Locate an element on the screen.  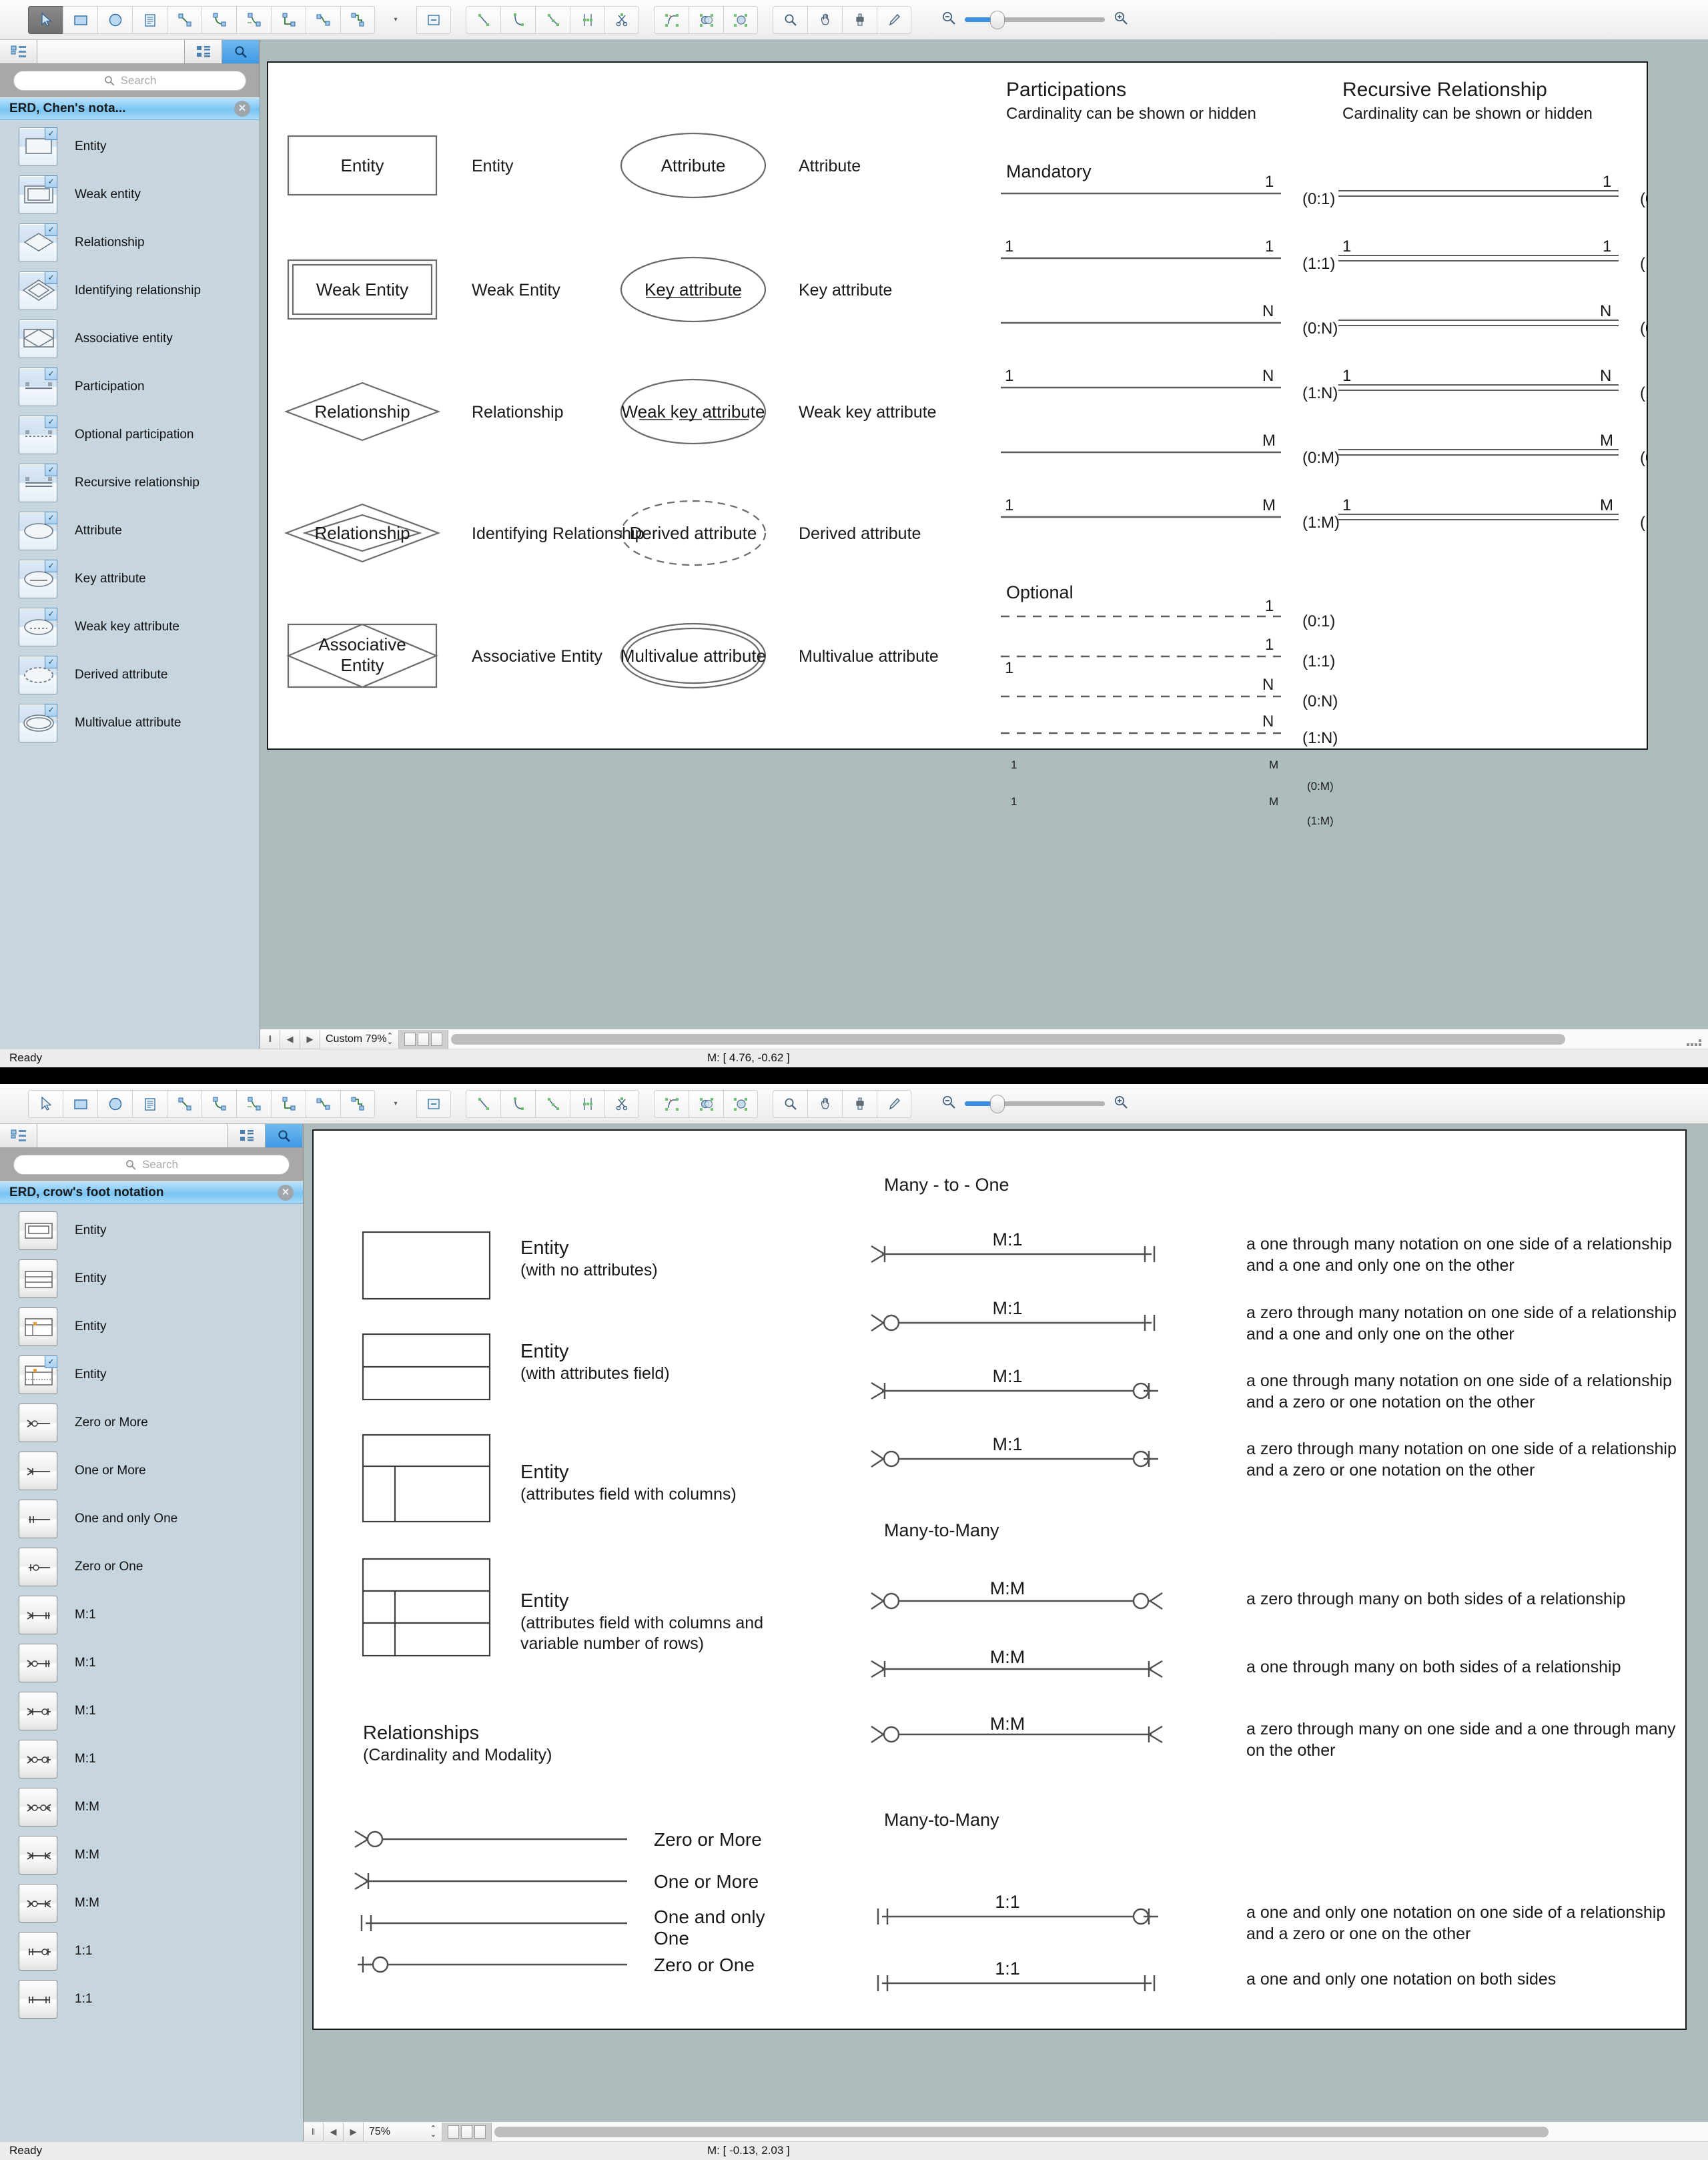
tab-library-name-field is located at coordinates (111, 51).